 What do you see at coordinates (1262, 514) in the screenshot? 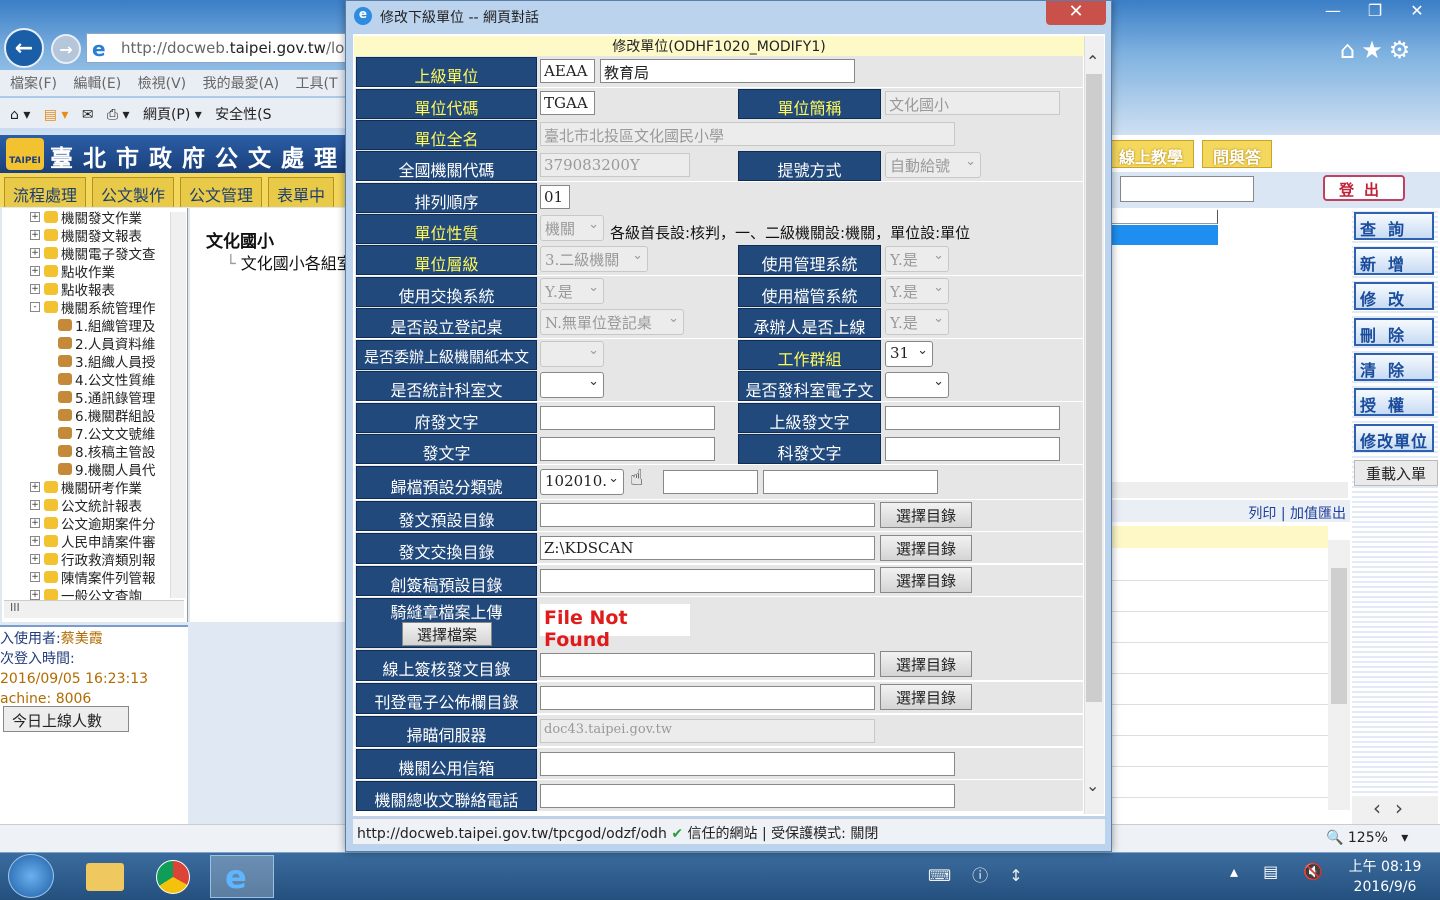
I see `print-link: 列印` at bounding box center [1262, 514].